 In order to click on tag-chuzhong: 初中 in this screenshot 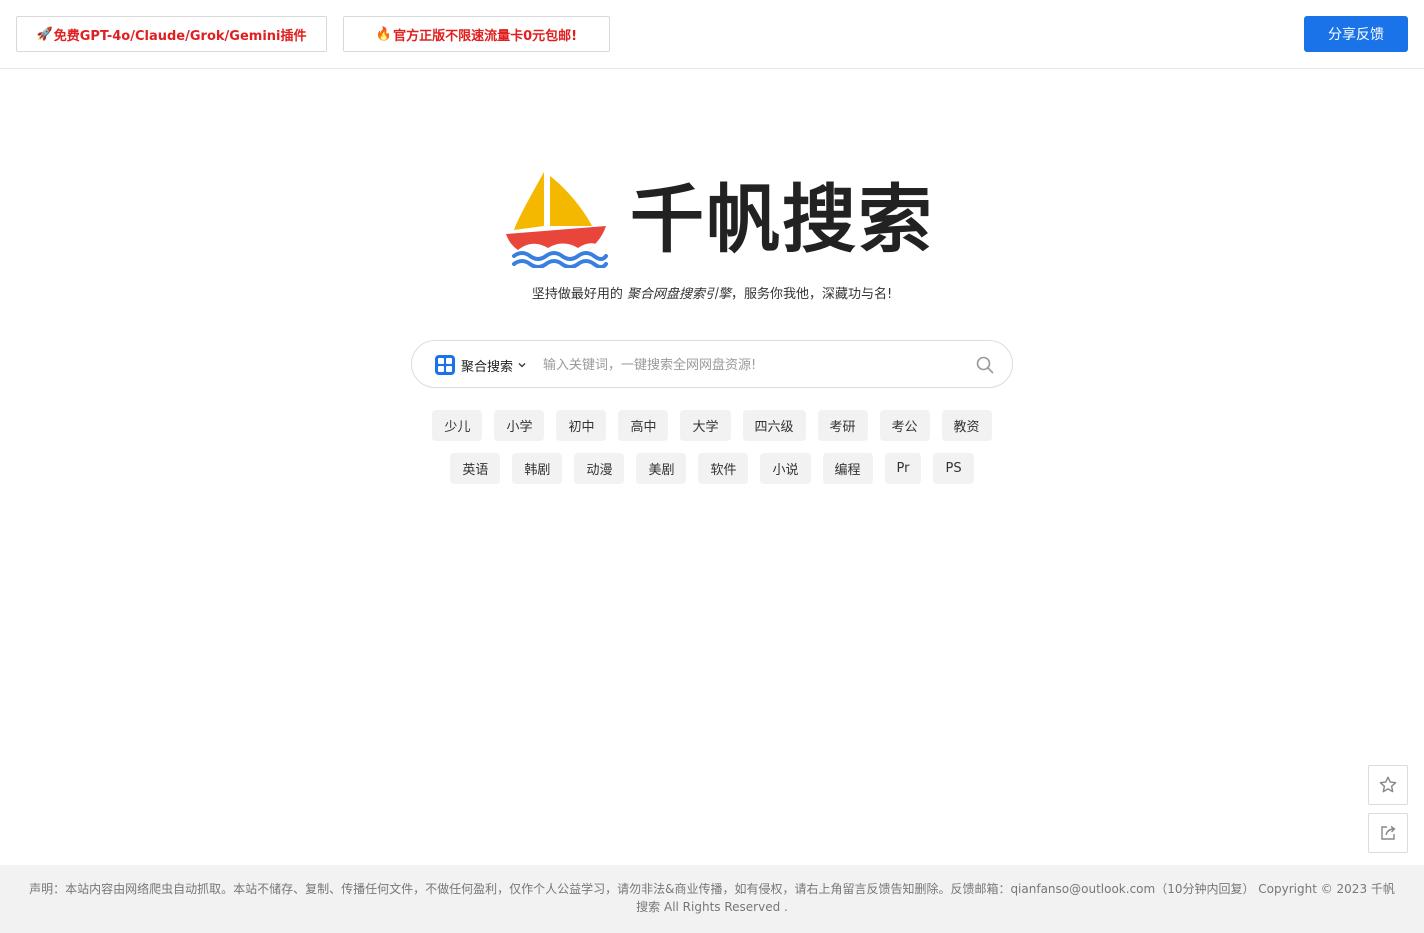, I will do `click(581, 425)`.